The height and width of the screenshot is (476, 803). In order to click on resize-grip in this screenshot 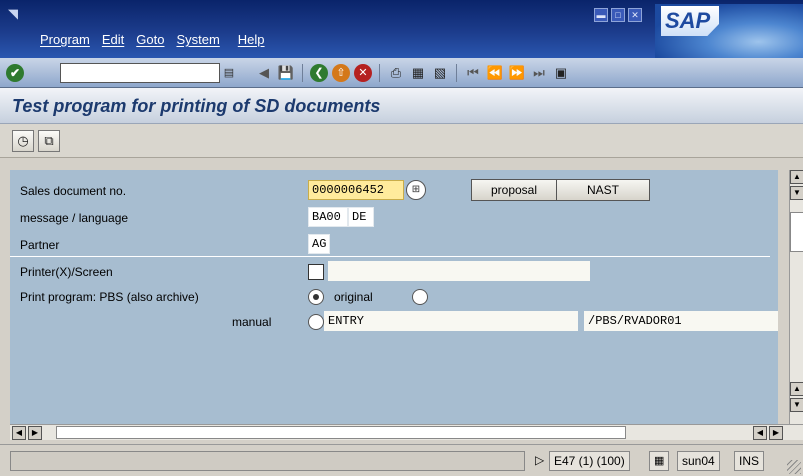, I will do `click(794, 467)`.